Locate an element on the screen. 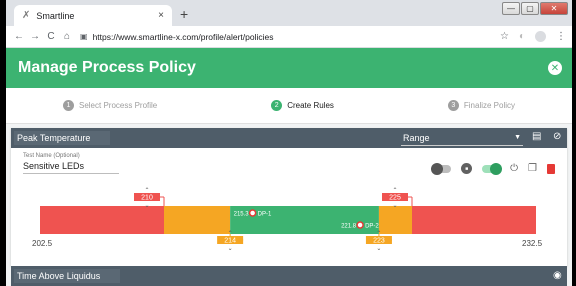 This screenshot has width=576, height=286. data-point-value-1: 215.3 is located at coordinates (242, 215).